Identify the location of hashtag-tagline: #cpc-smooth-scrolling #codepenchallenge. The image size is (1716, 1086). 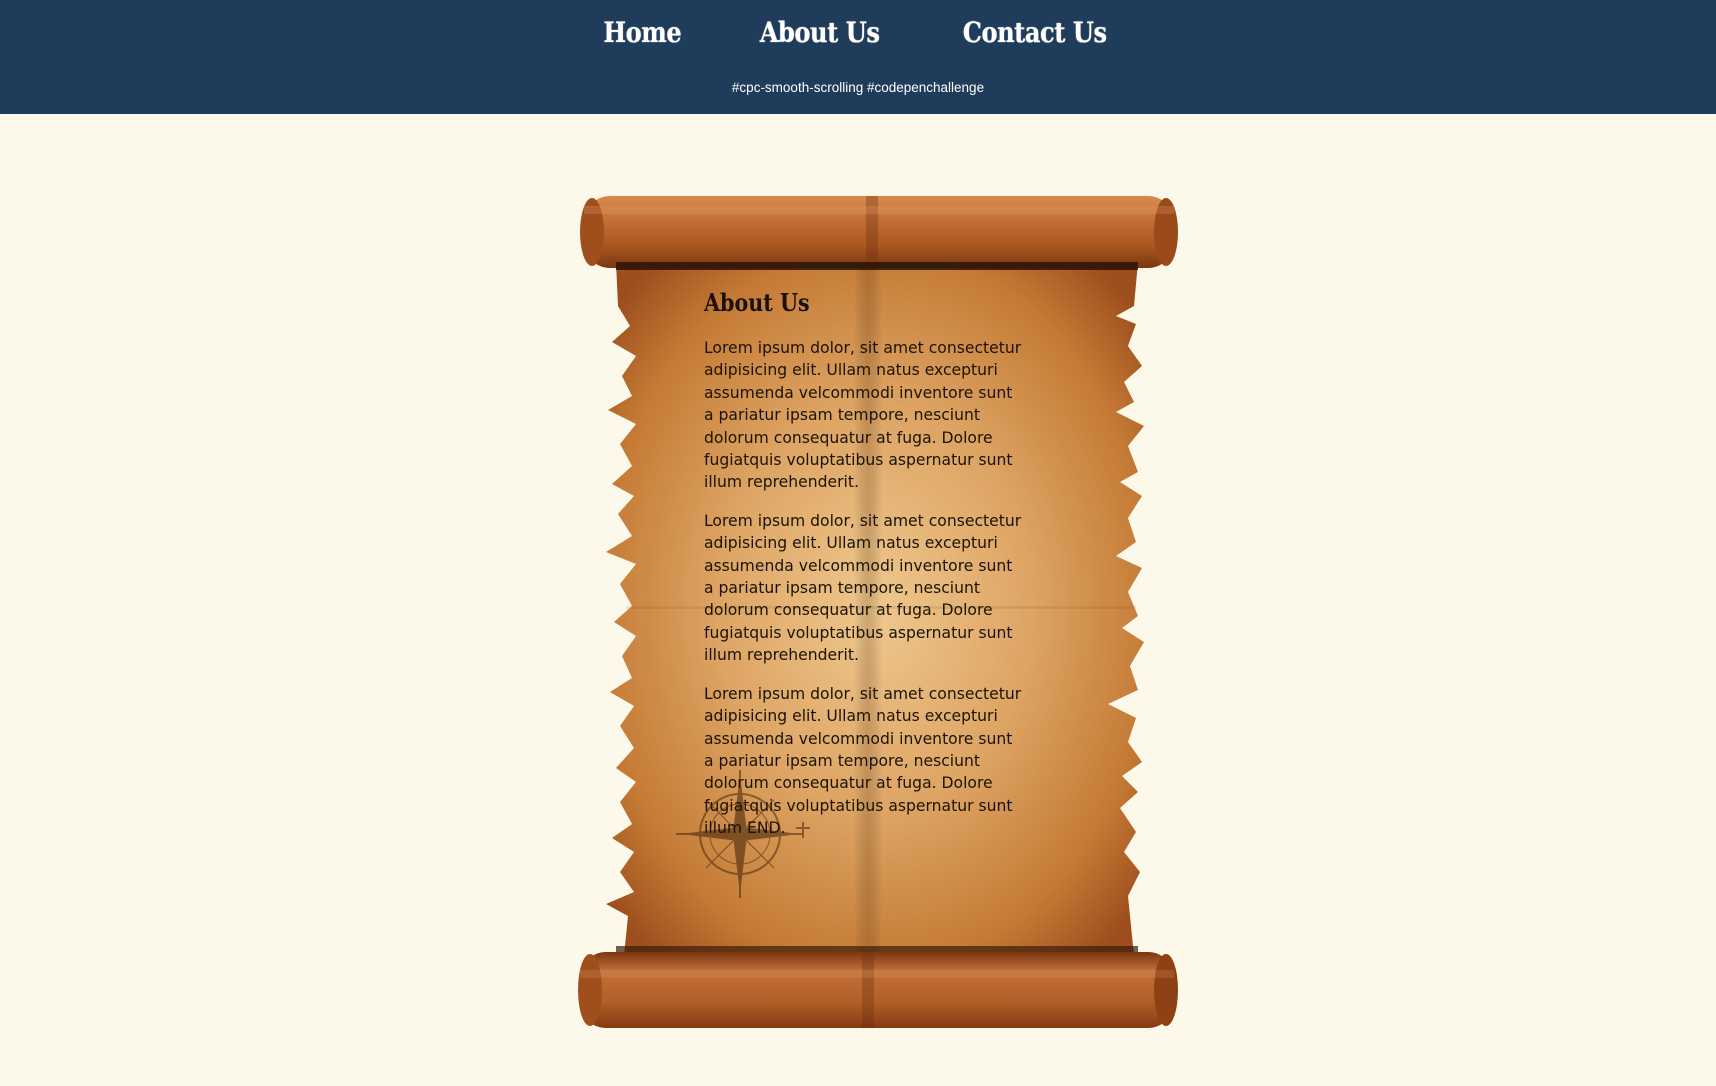
(858, 87).